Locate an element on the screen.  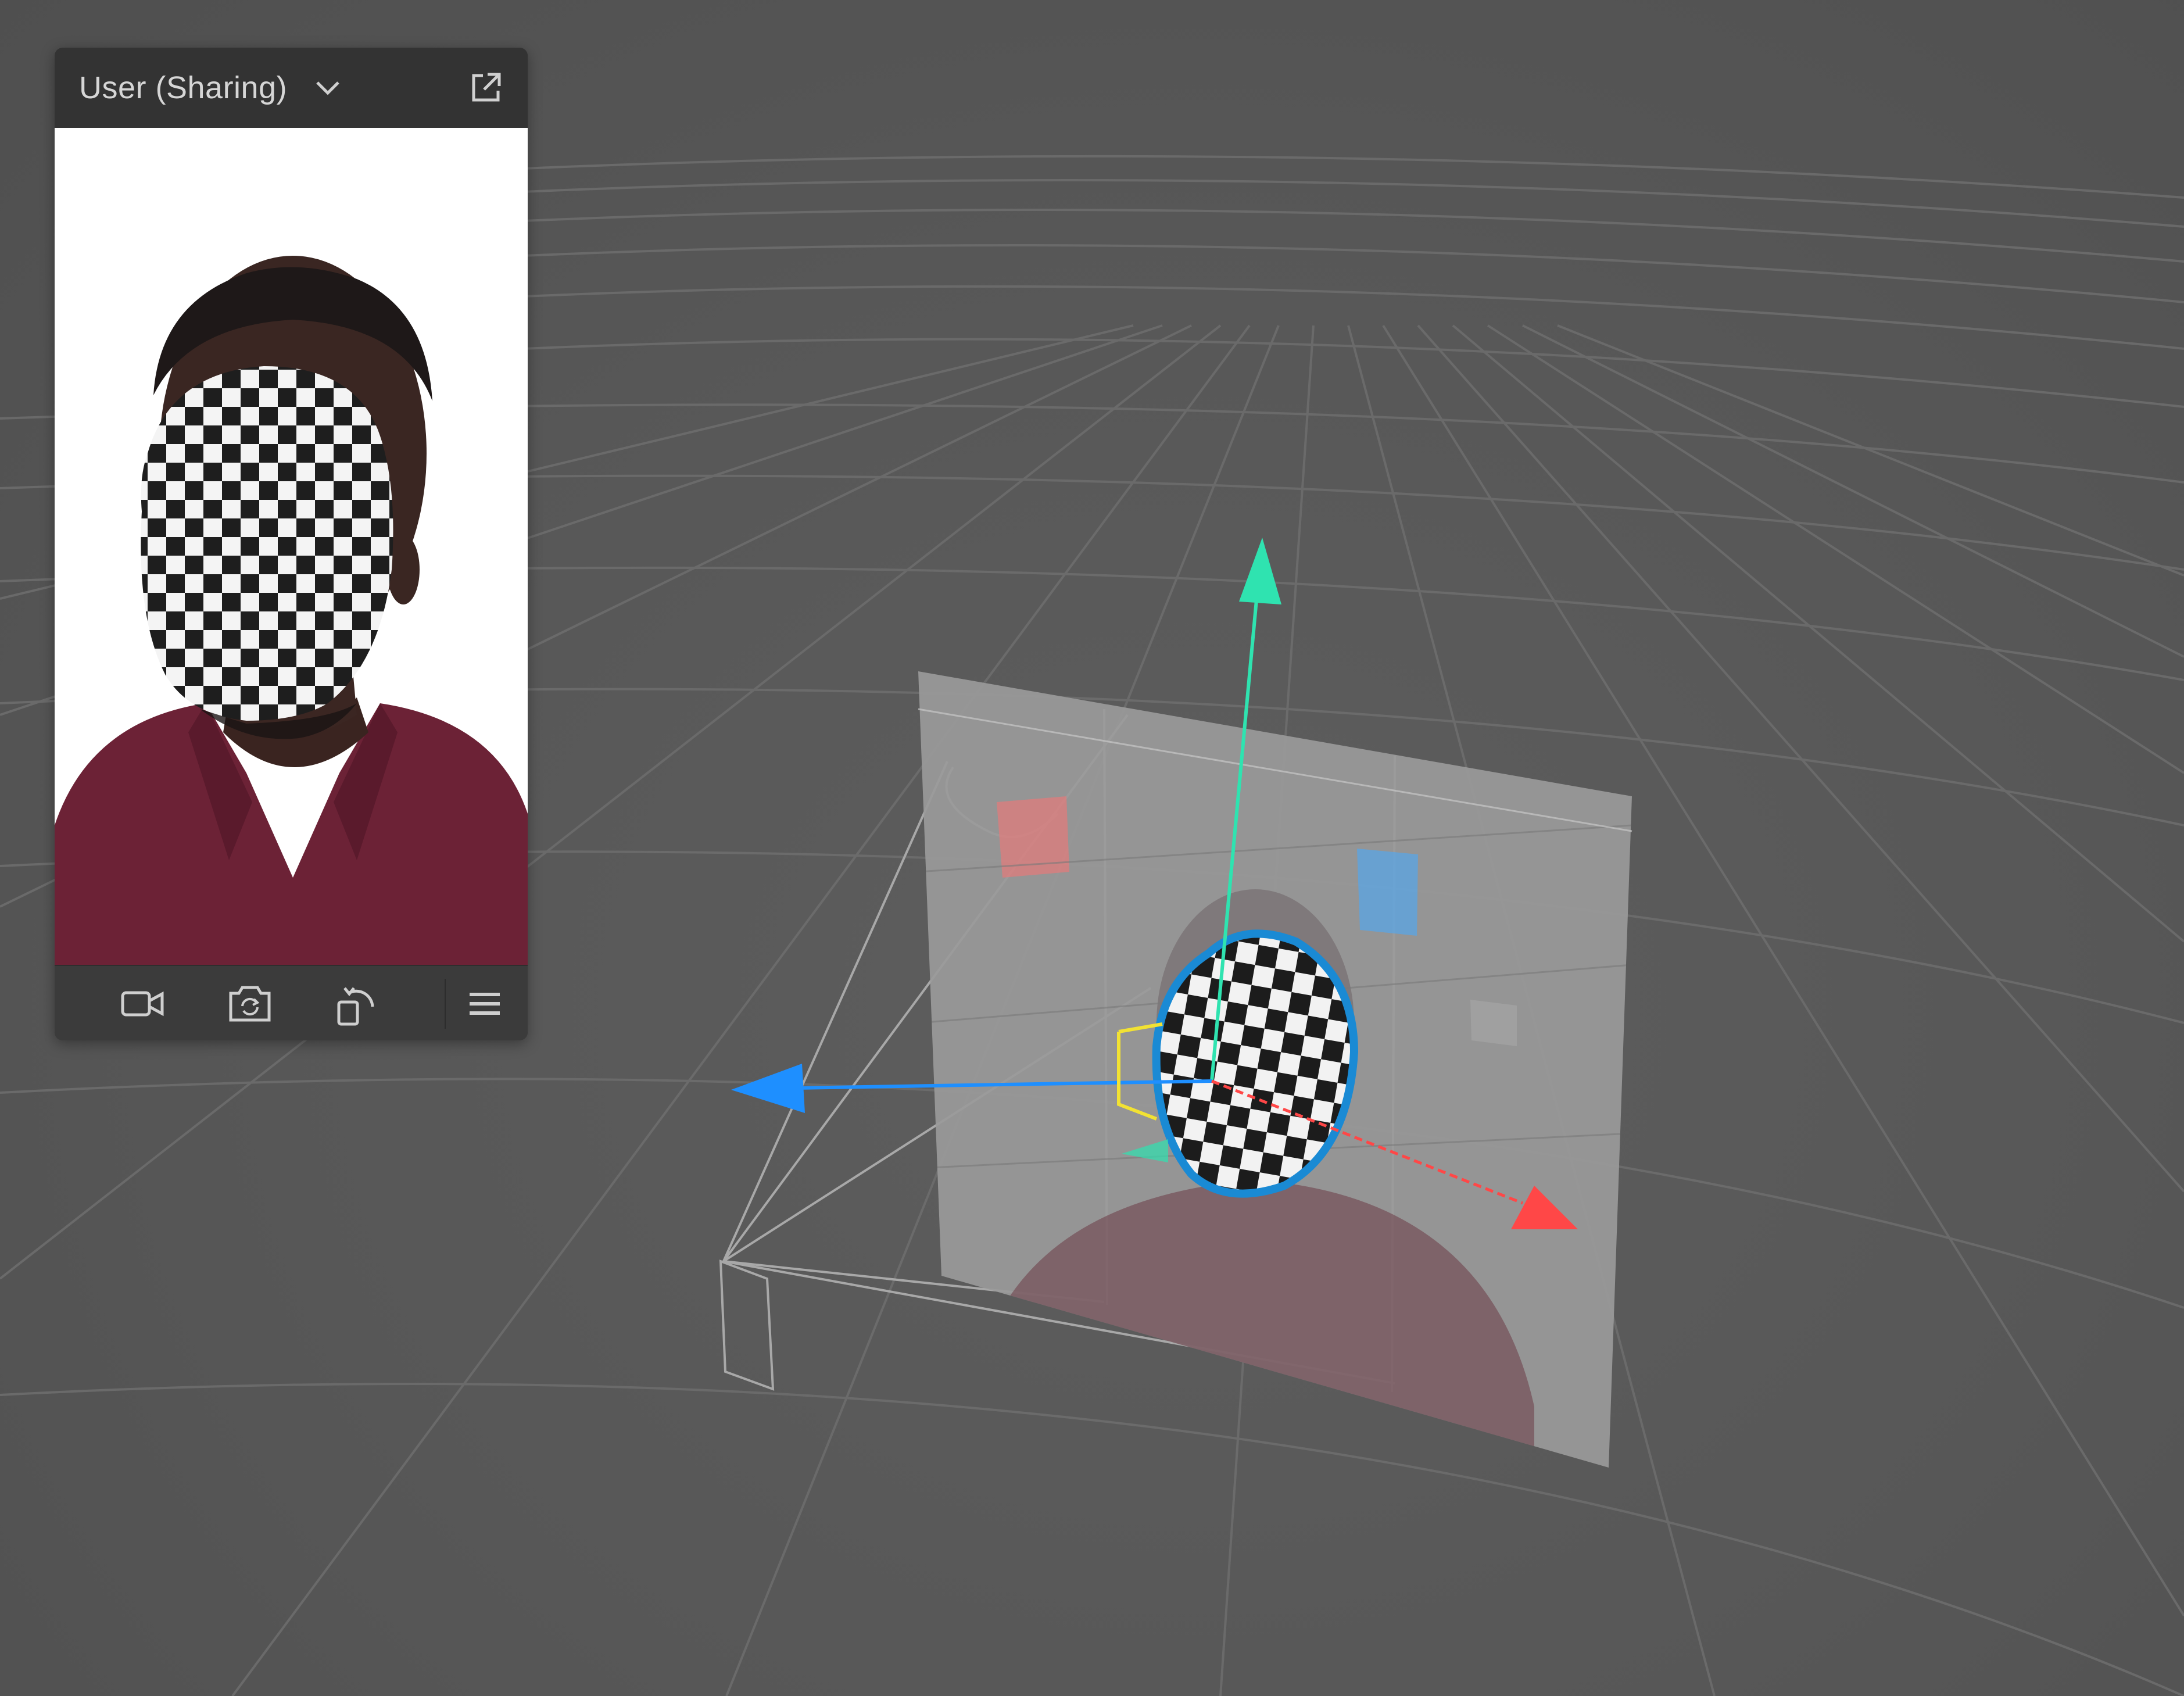
preview-toolbar is located at coordinates (292, 1002).